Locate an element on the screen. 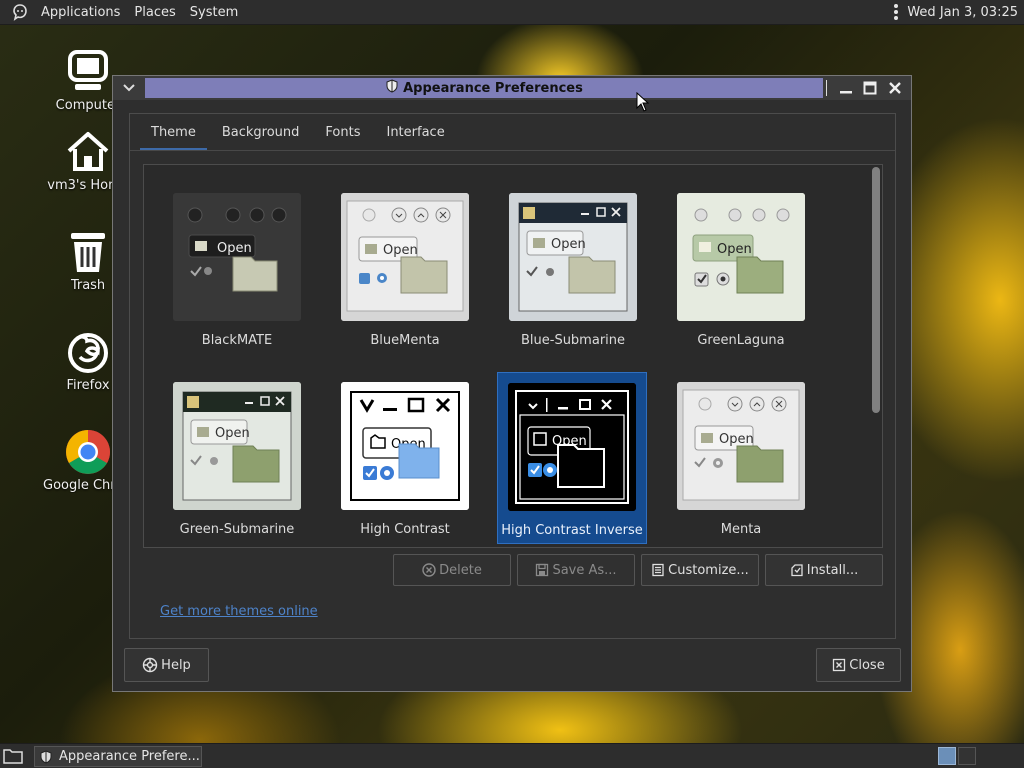  close-button-label: Close is located at coordinates (867, 665).